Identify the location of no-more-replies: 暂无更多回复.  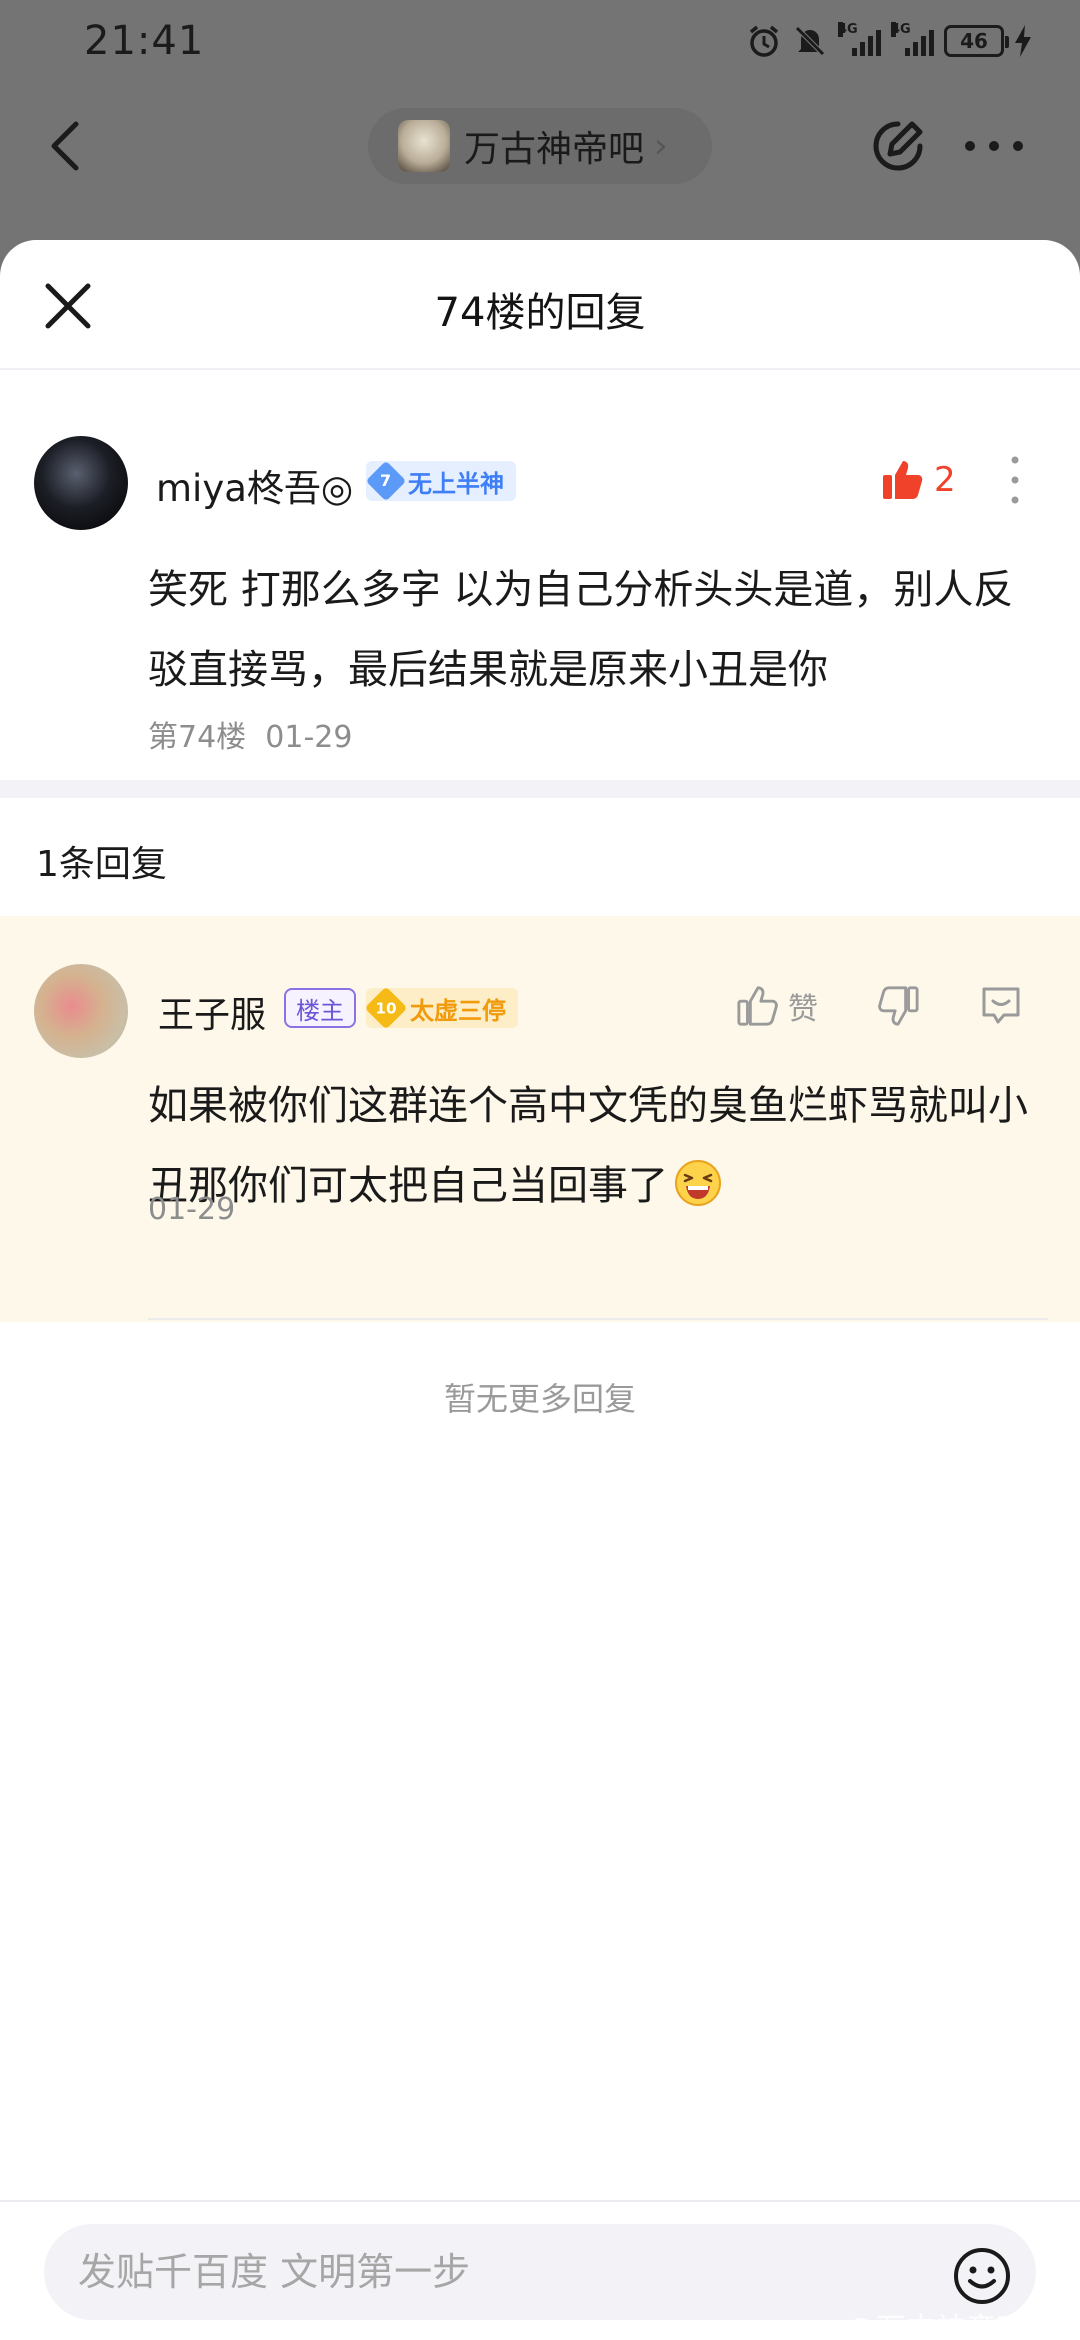
(539, 1399).